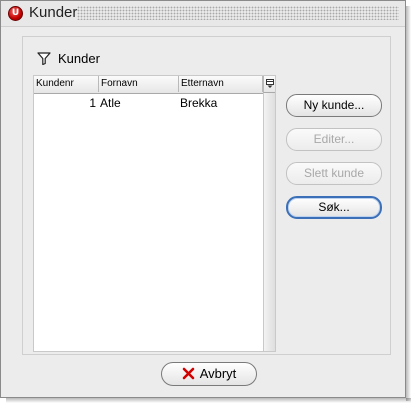  Describe the element at coordinates (53, 12) in the screenshot. I see `window-title: Kunder` at that location.